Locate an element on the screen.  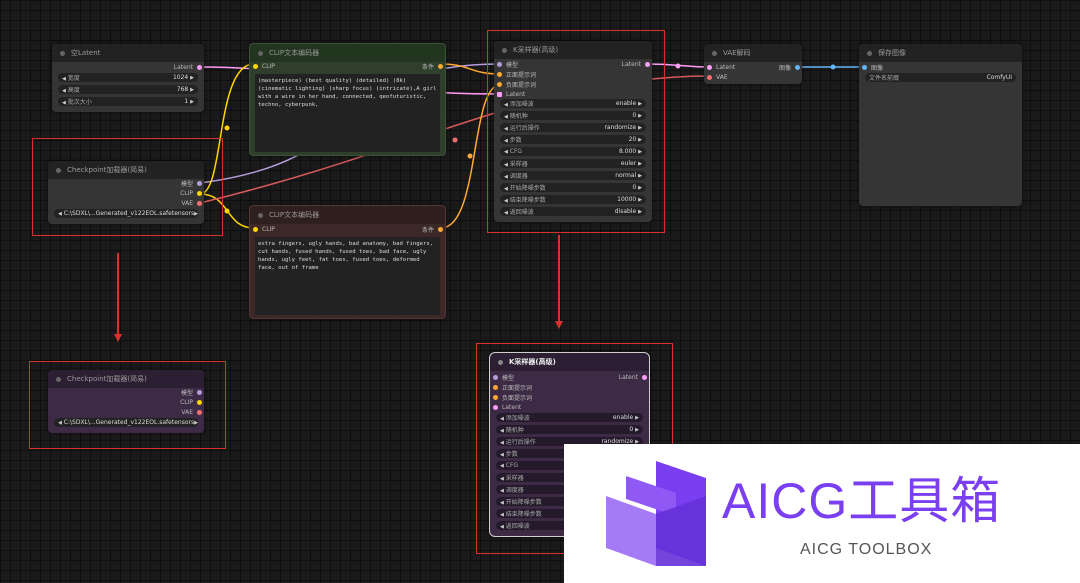
input-image: 图像 is located at coordinates (872, 67).